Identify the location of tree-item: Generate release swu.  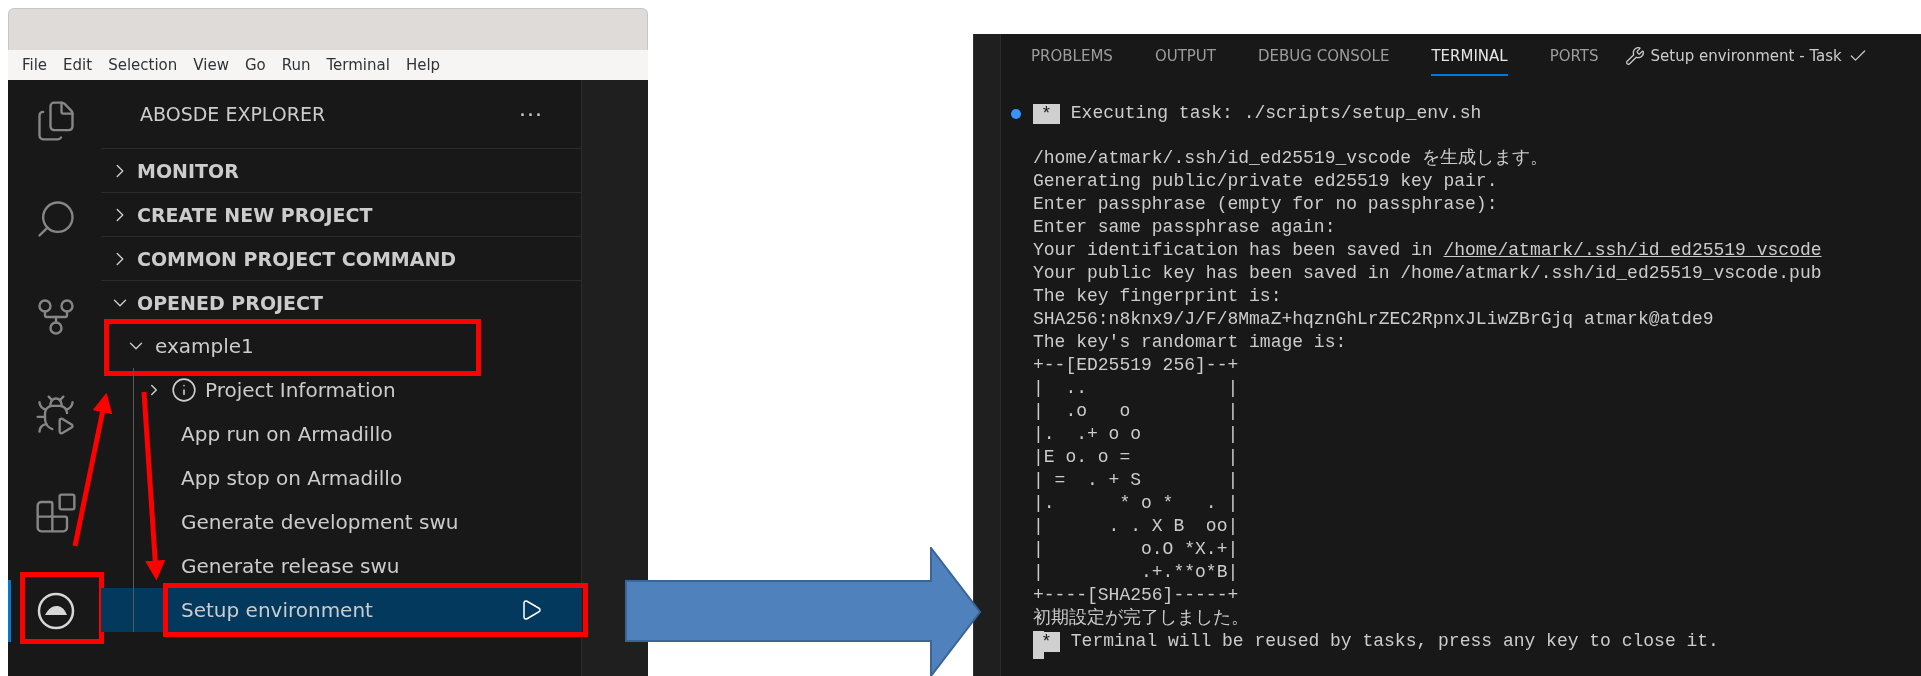
(341, 566).